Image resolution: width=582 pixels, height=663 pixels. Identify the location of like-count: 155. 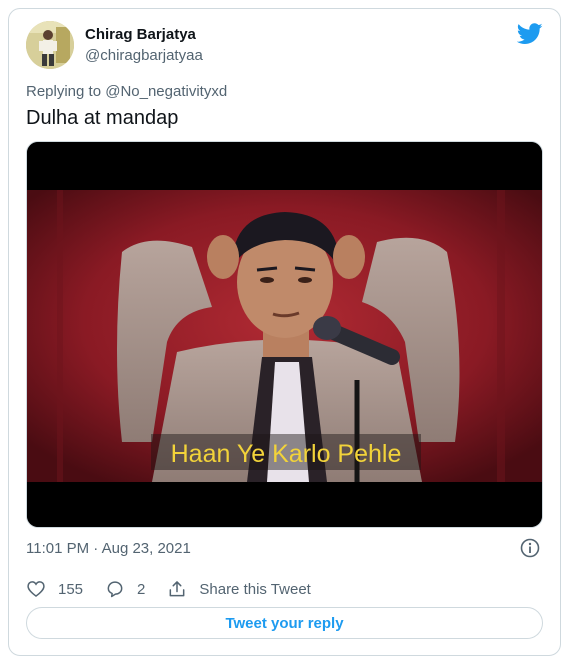
(71, 589).